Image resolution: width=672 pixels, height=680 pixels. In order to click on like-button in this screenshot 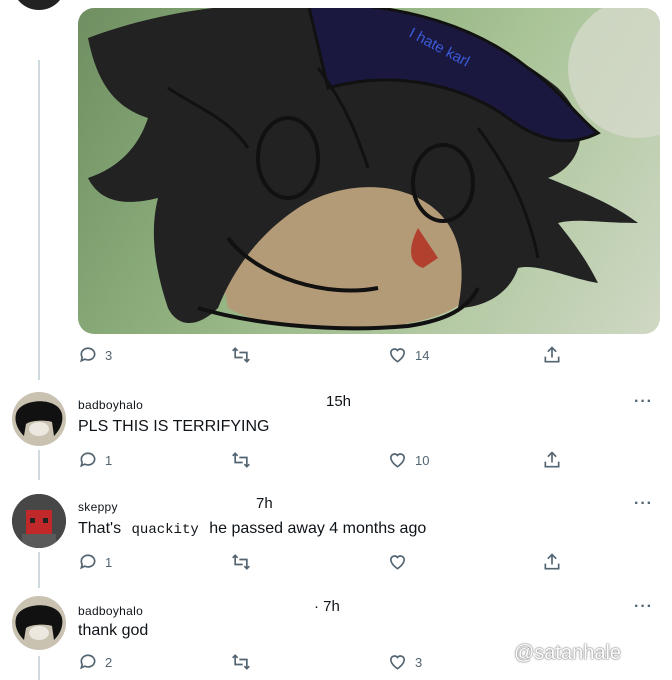, I will do `click(397, 562)`.